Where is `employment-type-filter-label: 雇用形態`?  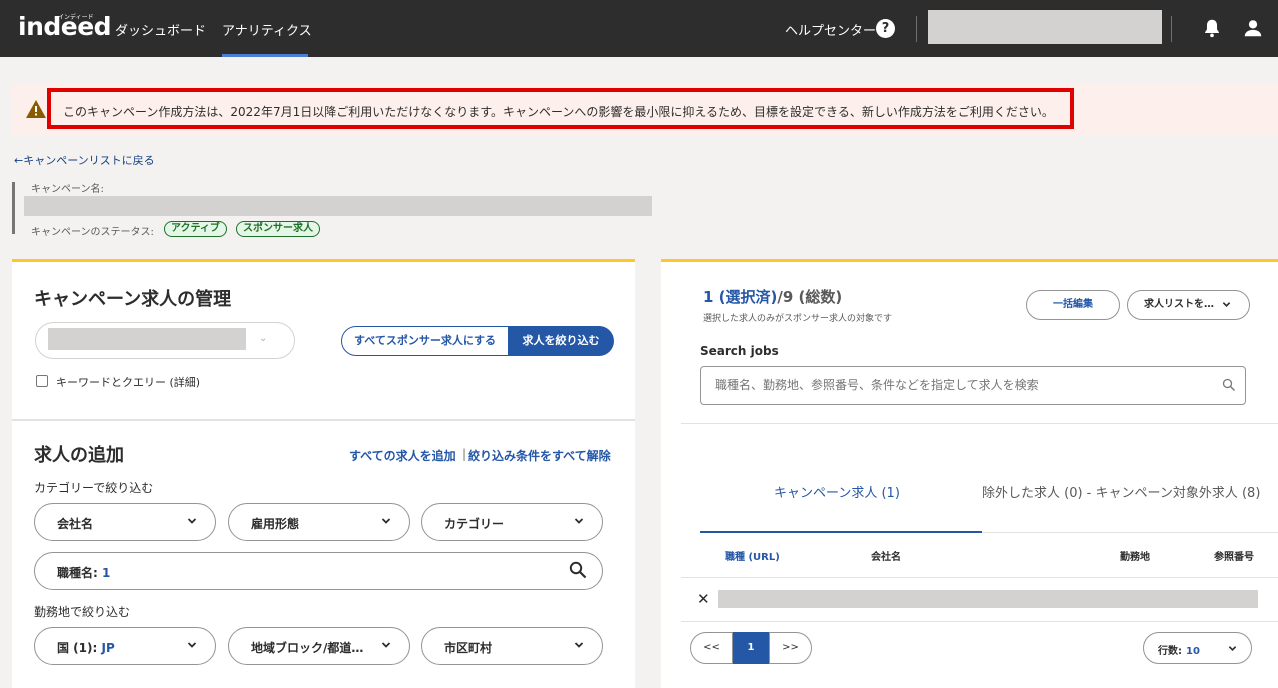 employment-type-filter-label: 雇用形態 is located at coordinates (275, 524).